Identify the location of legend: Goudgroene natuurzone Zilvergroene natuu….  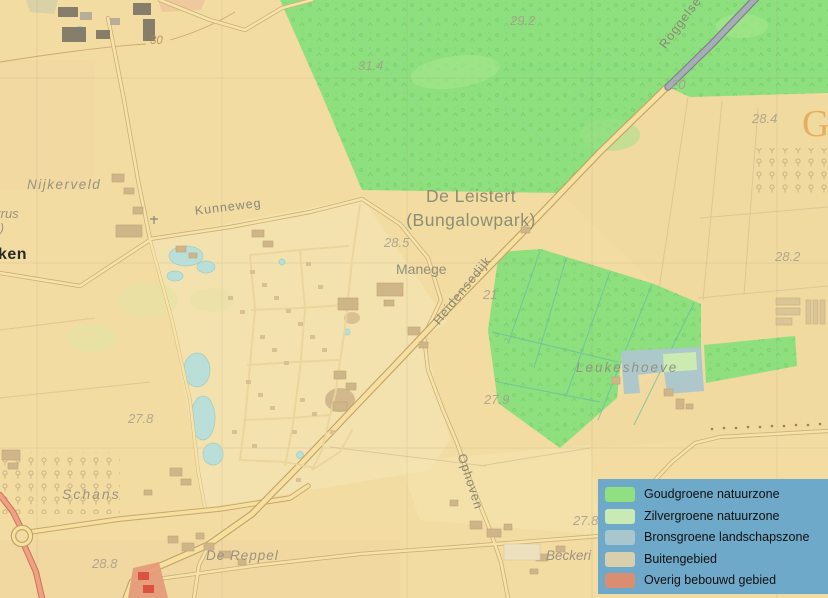
(713, 536).